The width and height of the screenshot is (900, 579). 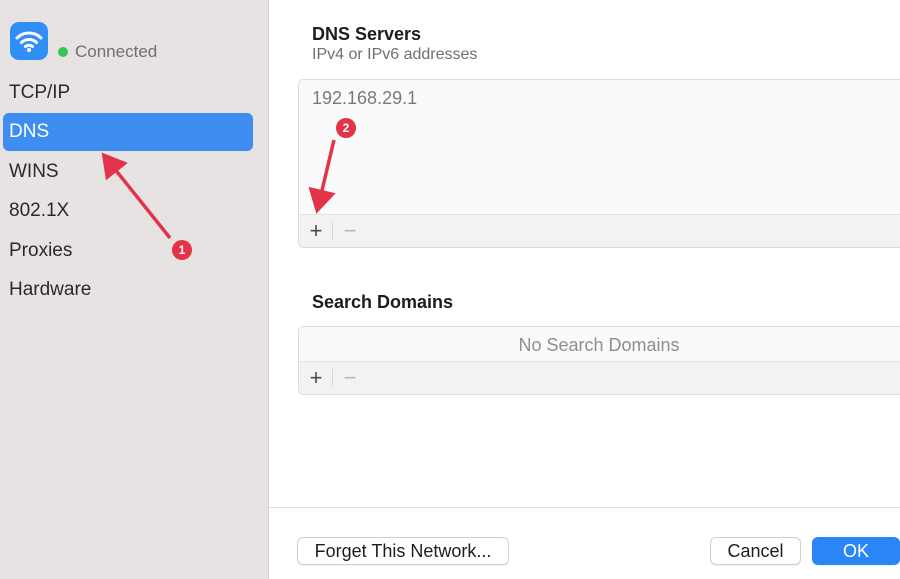 I want to click on annotation-badge-1: 1, so click(x=182, y=250).